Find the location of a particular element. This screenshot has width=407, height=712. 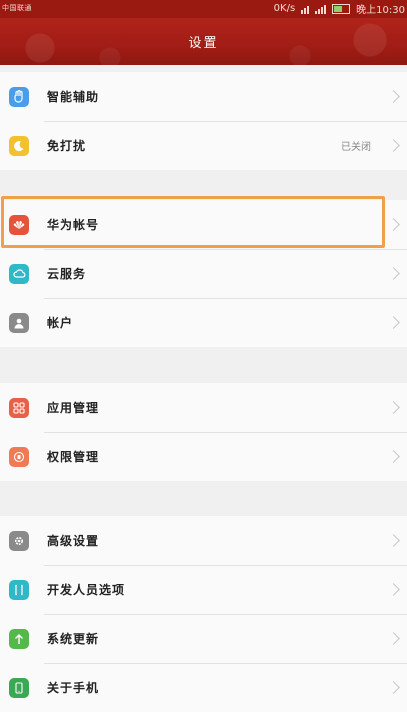

page-title: 设置 is located at coordinates (203, 43).